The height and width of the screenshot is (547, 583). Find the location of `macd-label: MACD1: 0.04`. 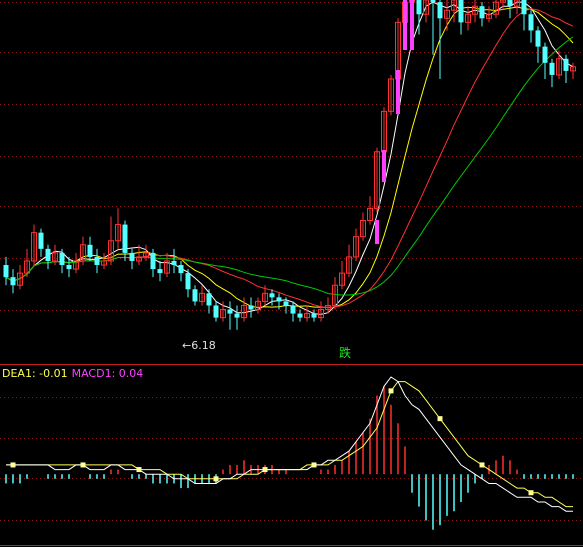

macd-label: MACD1: 0.04 is located at coordinates (107, 373).